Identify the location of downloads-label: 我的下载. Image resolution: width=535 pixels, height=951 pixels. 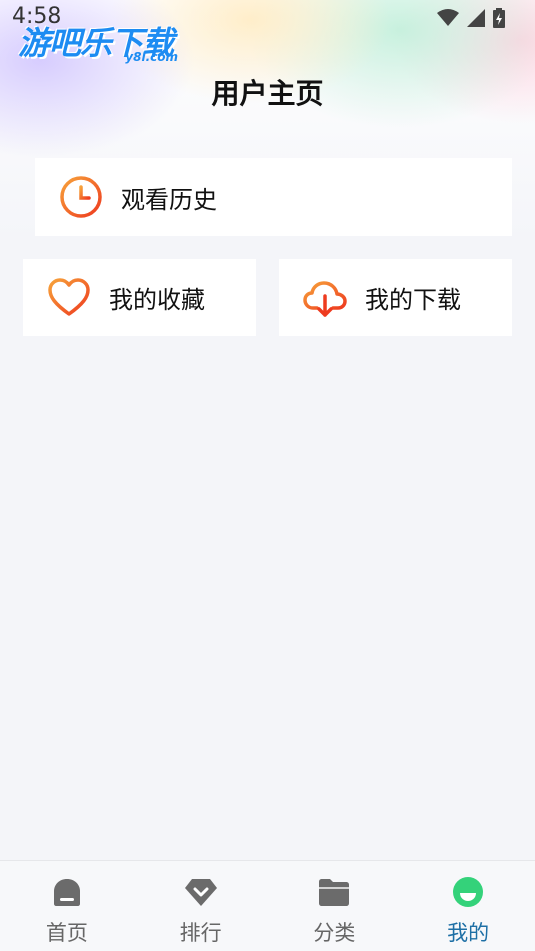
(413, 300).